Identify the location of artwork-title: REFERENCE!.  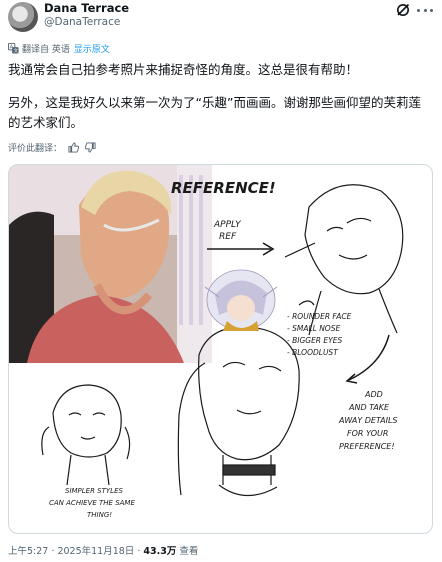
(223, 188).